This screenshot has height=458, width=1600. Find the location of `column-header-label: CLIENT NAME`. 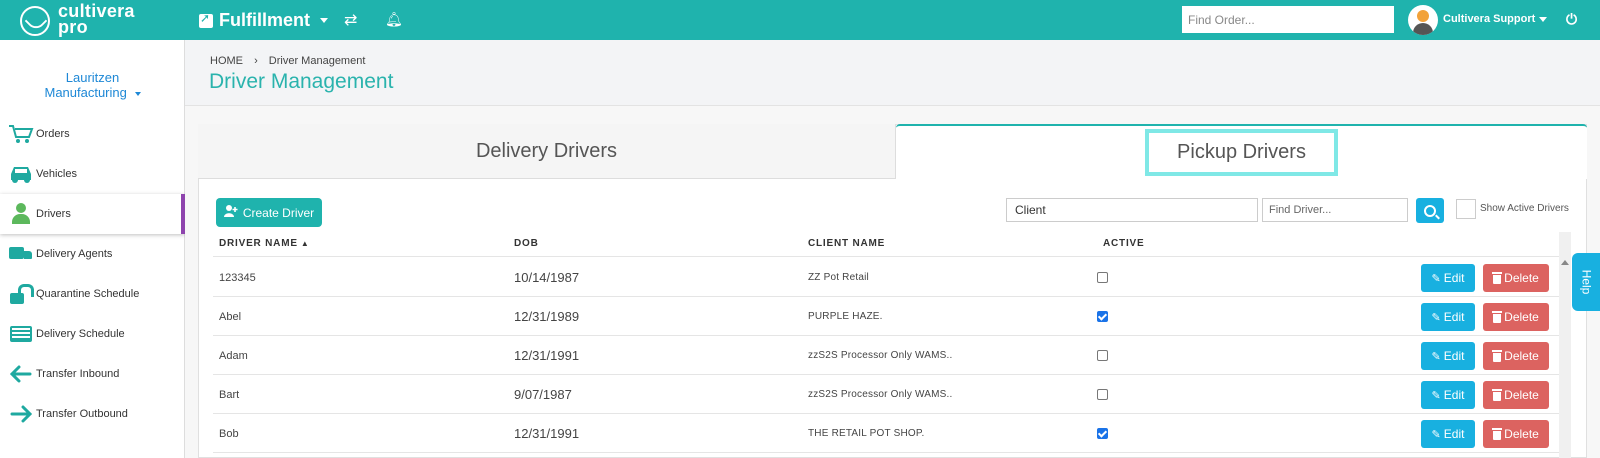

column-header-label: CLIENT NAME is located at coordinates (847, 243).